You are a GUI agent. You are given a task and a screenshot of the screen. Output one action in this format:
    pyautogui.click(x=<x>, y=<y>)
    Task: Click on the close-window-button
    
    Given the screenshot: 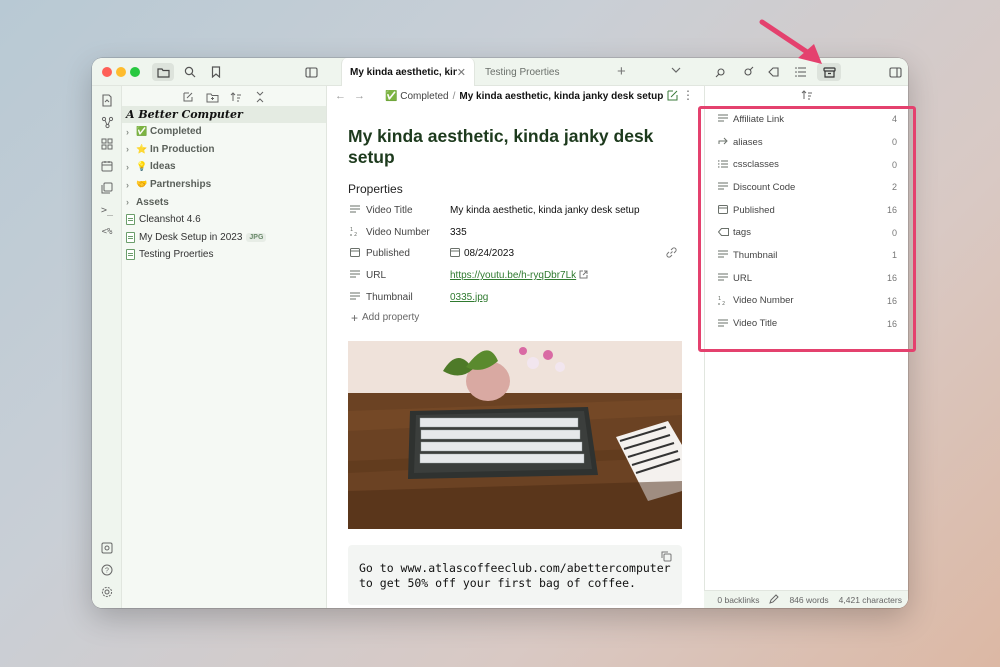 What is the action you would take?
    pyautogui.click(x=107, y=72)
    